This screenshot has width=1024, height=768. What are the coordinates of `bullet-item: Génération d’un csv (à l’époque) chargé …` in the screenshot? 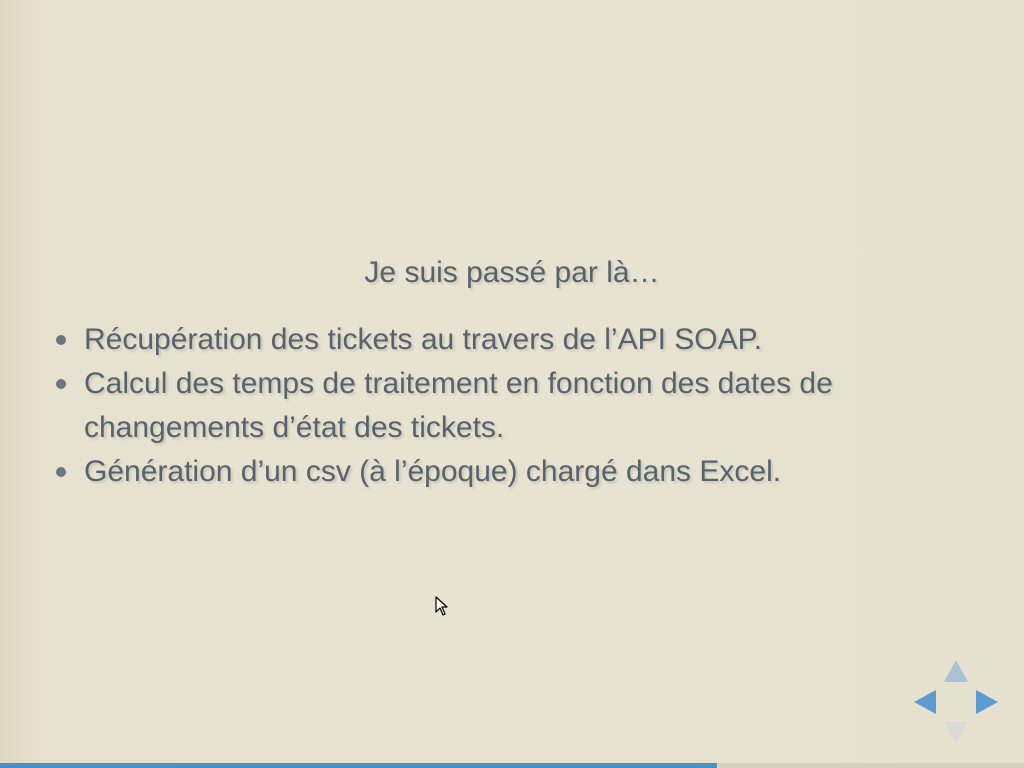 It's located at (517, 472).